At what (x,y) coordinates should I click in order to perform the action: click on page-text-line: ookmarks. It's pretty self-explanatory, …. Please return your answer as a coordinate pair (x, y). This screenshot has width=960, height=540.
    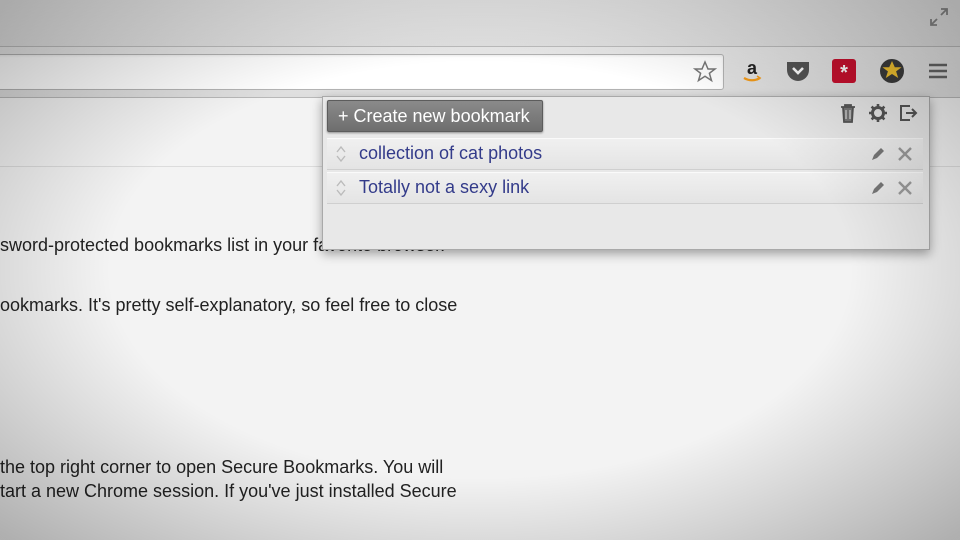
    Looking at the image, I should click on (229, 305).